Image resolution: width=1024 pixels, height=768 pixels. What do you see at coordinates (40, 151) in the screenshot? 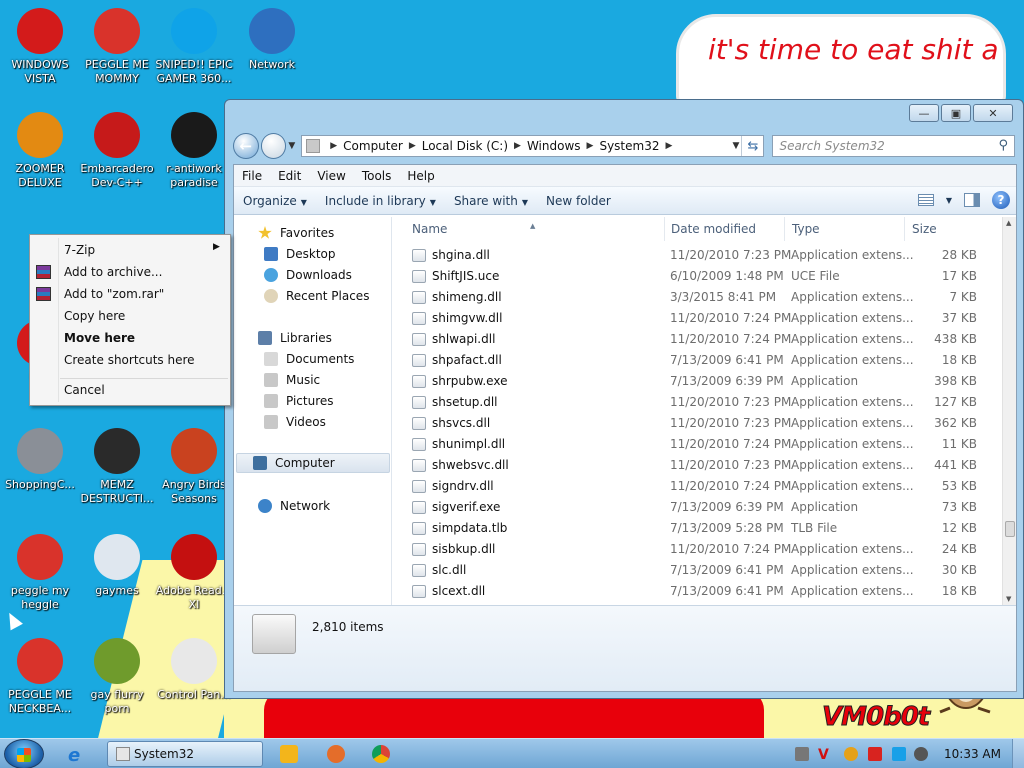
I see `desktop-icon-5: ZOOMER DELUXE` at bounding box center [40, 151].